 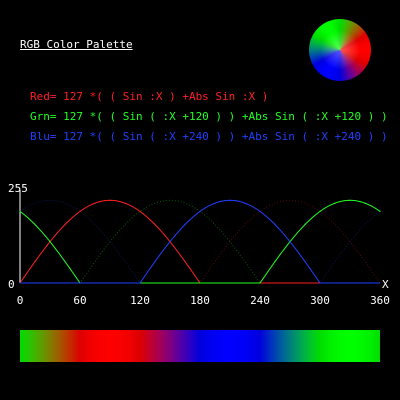 I want to click on x-tick-label: 240, so click(x=260, y=300).